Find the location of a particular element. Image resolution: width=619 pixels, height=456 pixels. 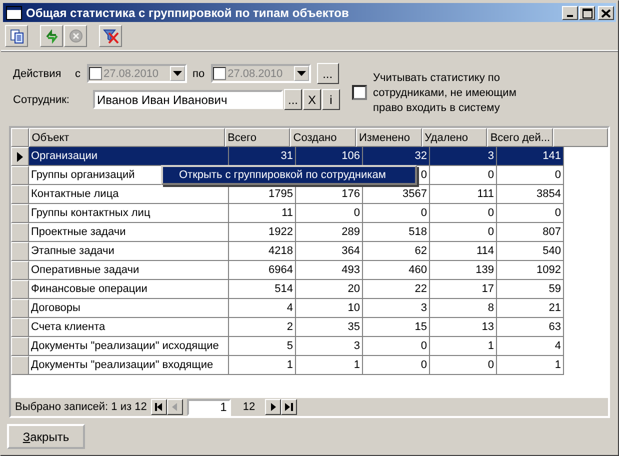

next-page-button is located at coordinates (273, 407).